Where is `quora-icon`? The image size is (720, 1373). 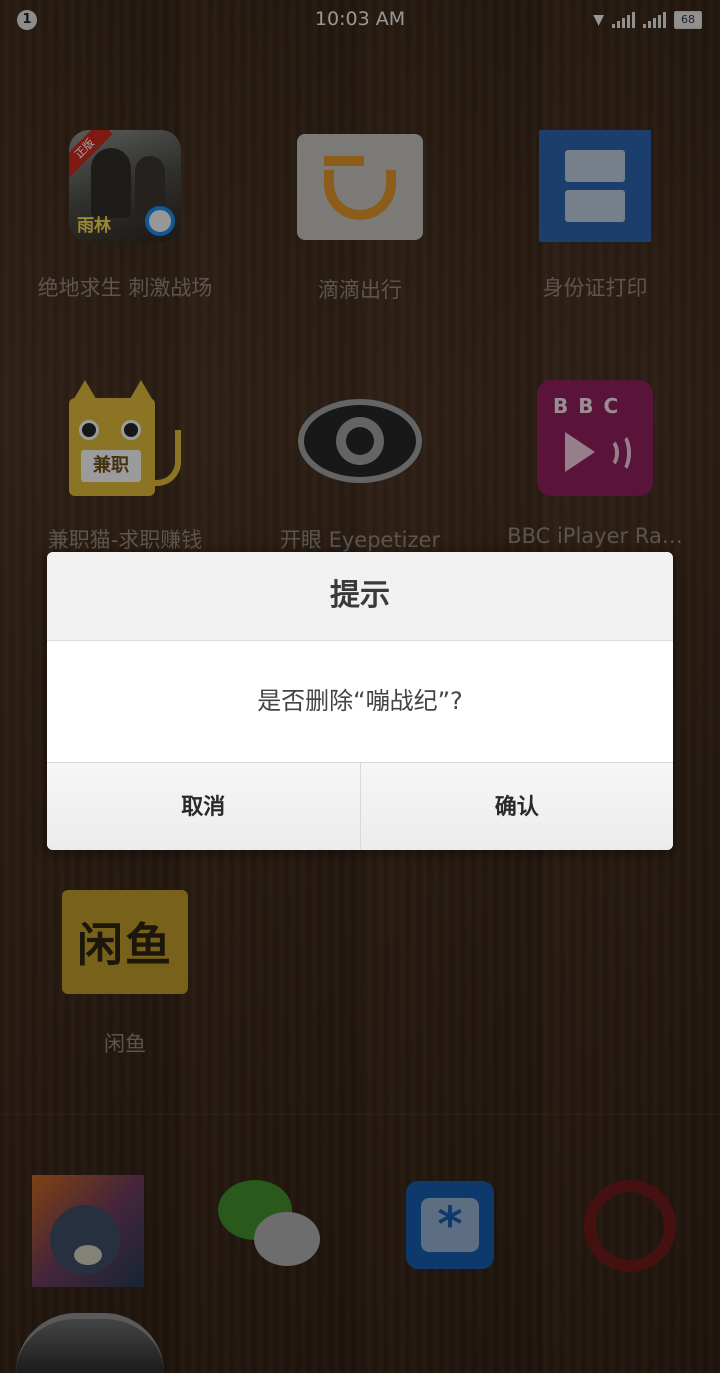 quora-icon is located at coordinates (630, 1226).